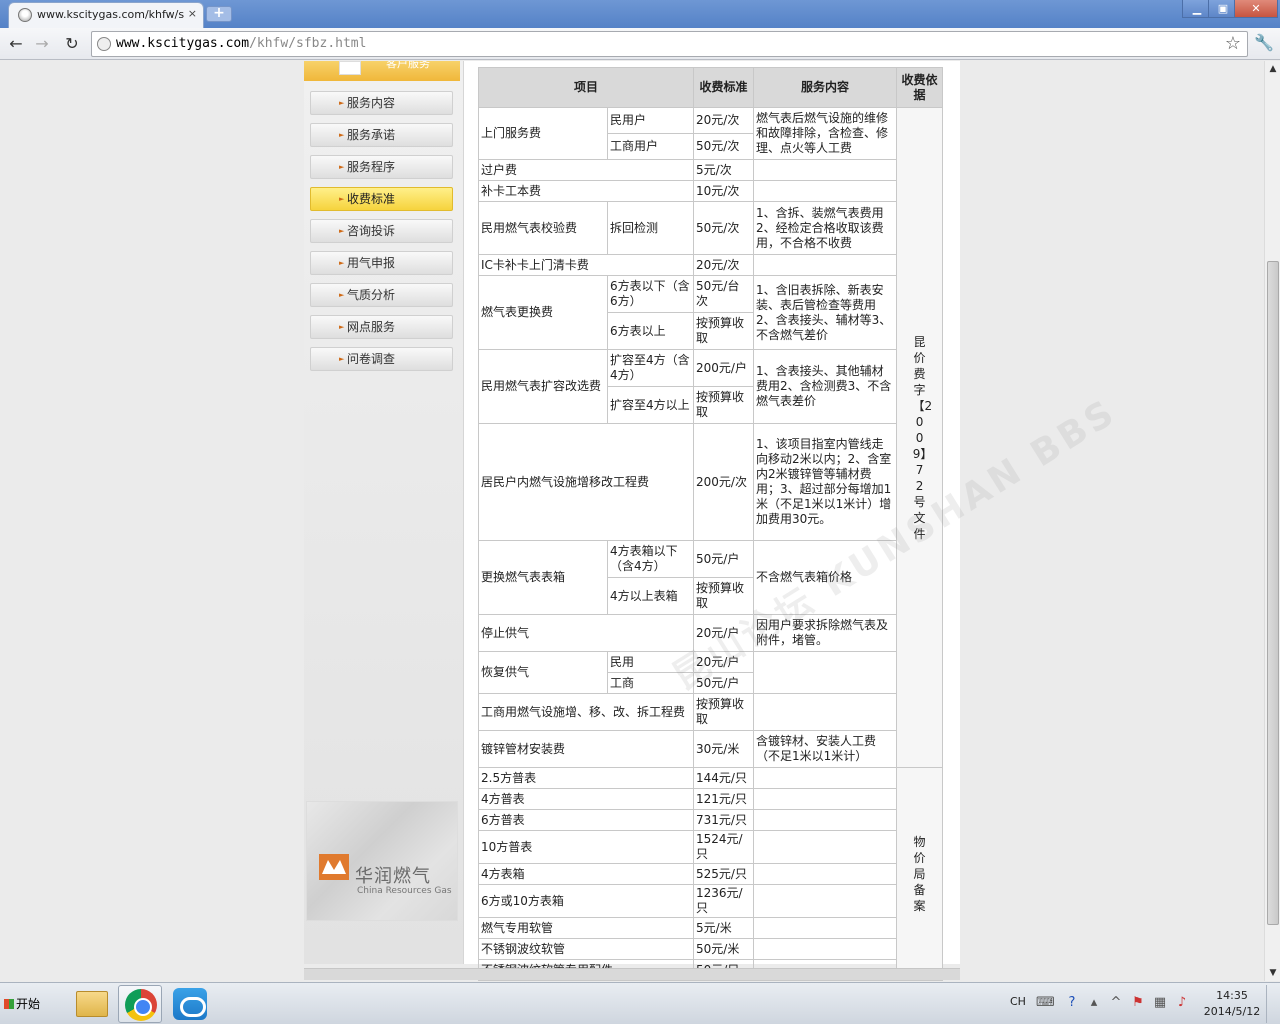 The image size is (1280, 1024). Describe the element at coordinates (1232, 1011) in the screenshot. I see `clock-date: 2014/5/12` at that location.